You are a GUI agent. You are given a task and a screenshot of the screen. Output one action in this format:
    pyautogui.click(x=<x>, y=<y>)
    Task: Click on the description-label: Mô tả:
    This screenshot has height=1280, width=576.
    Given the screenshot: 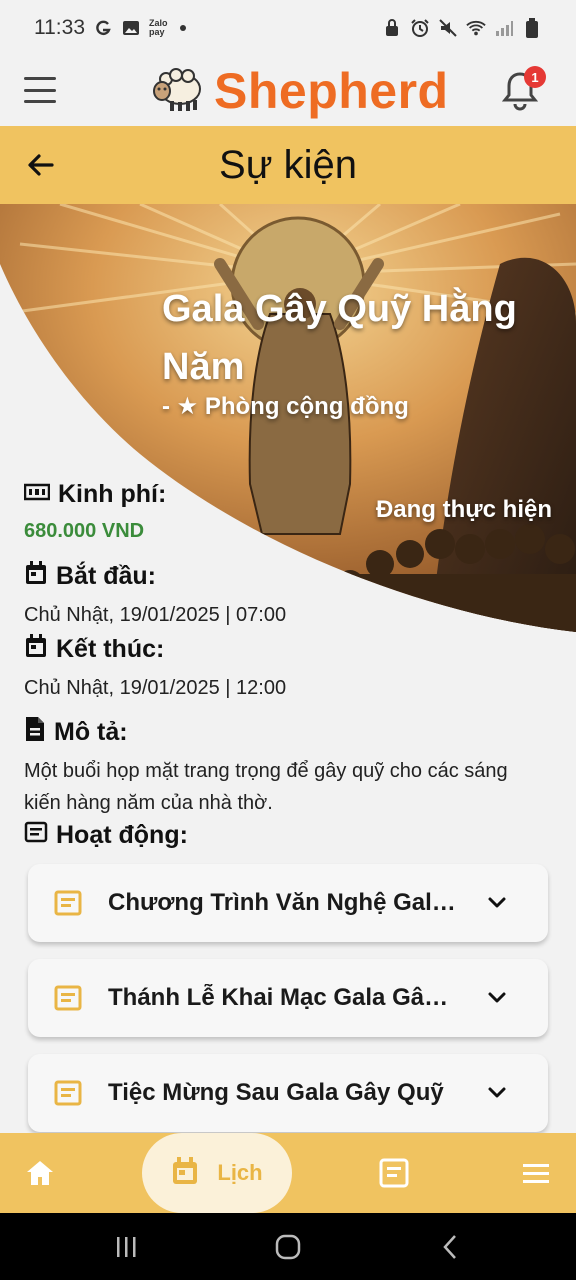 What is the action you would take?
    pyautogui.click(x=91, y=732)
    